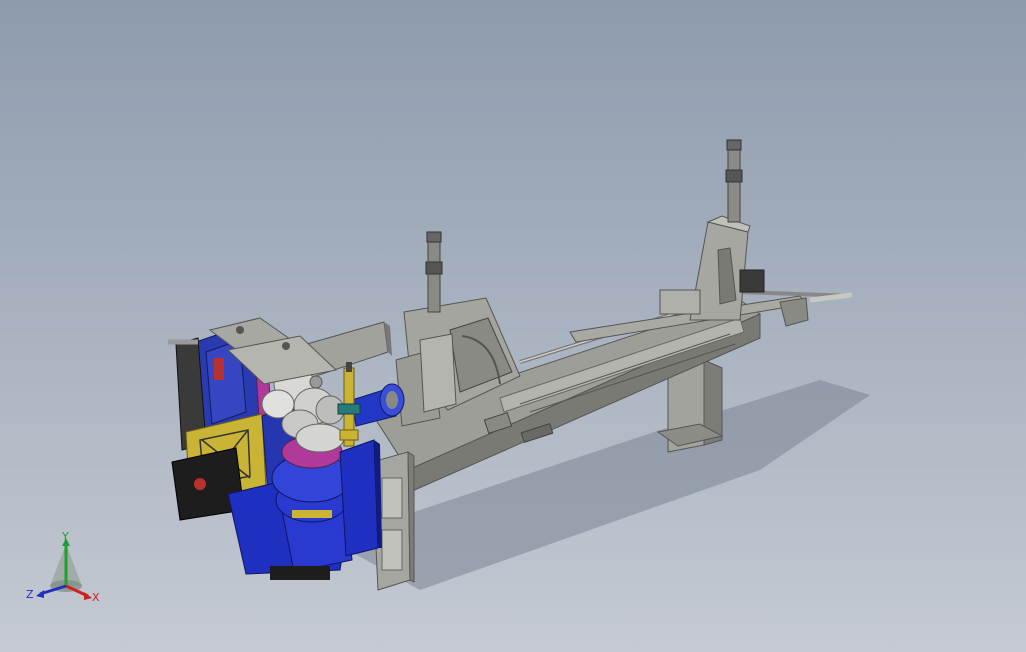  Describe the element at coordinates (96, 597) in the screenshot. I see `triad-x-label: X` at that location.